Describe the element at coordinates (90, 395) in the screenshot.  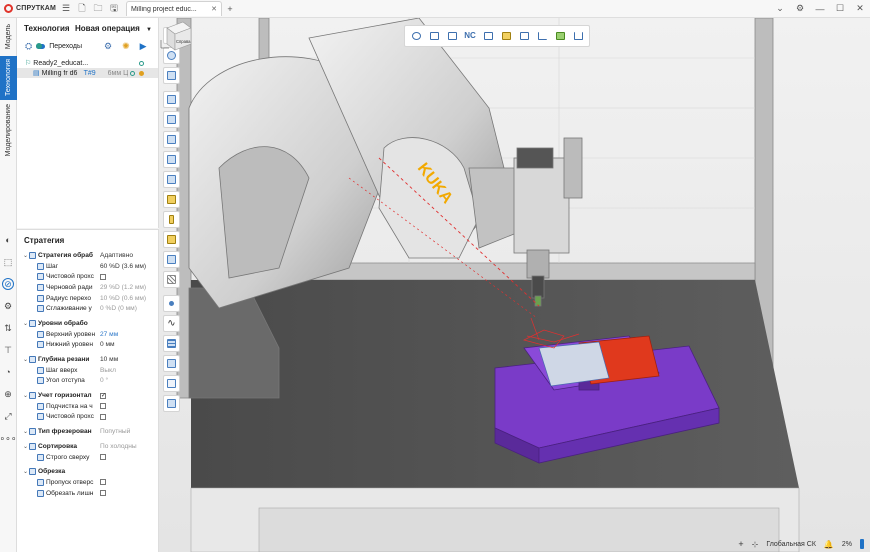
I see `parameter-group: ⌄ Учет горизонтал` at that location.